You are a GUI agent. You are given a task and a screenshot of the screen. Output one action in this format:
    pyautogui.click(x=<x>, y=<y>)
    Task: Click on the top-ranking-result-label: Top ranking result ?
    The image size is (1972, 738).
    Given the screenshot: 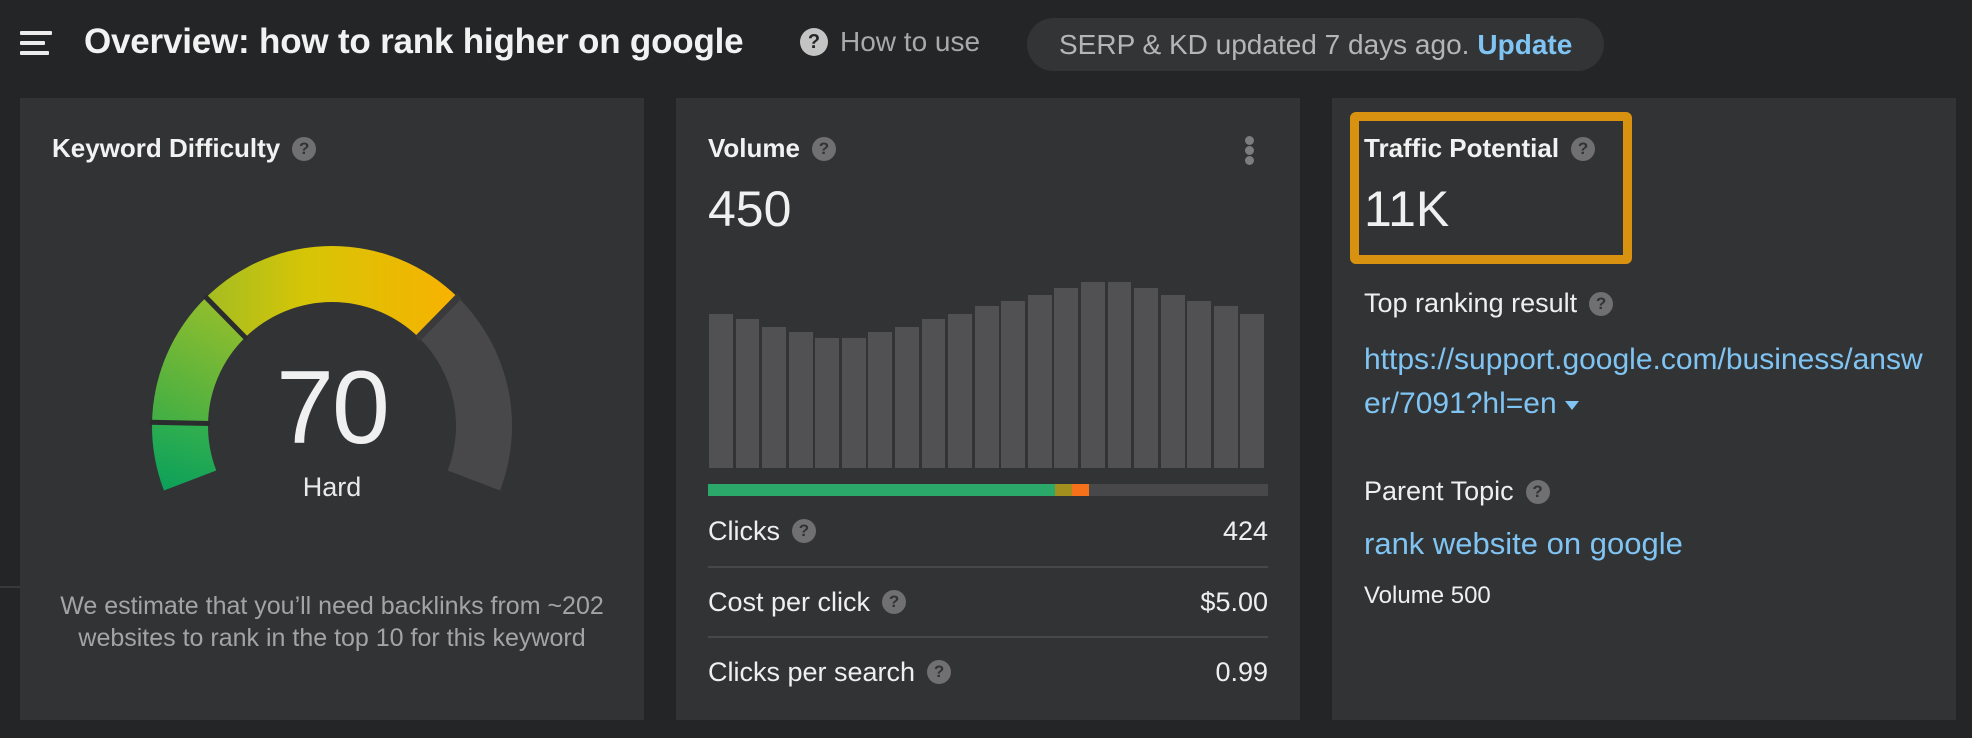 What is the action you would take?
    pyautogui.click(x=1489, y=303)
    